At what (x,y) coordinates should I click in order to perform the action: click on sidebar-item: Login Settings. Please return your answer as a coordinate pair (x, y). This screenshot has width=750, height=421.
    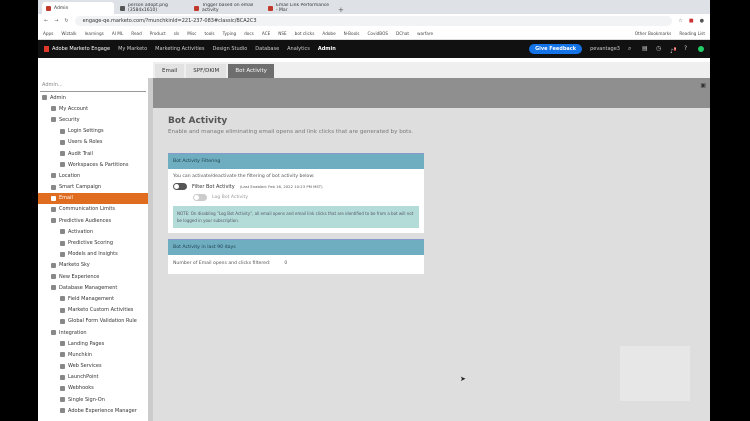
    Looking at the image, I should click on (93, 131).